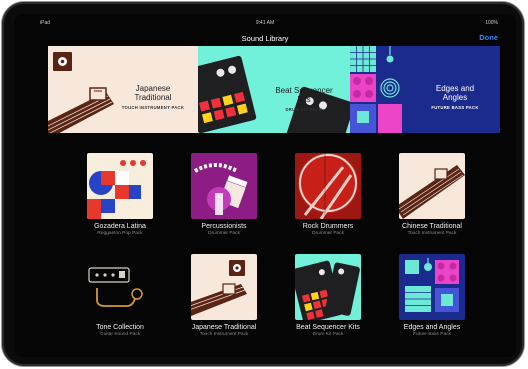  What do you see at coordinates (304, 99) in the screenshot?
I see `banner-title-line2: Kits` at bounding box center [304, 99].